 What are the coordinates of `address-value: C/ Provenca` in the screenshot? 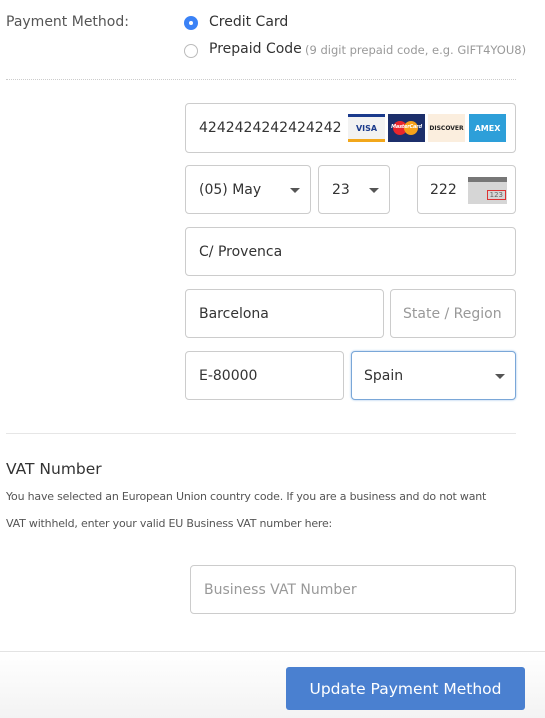 It's located at (241, 251).